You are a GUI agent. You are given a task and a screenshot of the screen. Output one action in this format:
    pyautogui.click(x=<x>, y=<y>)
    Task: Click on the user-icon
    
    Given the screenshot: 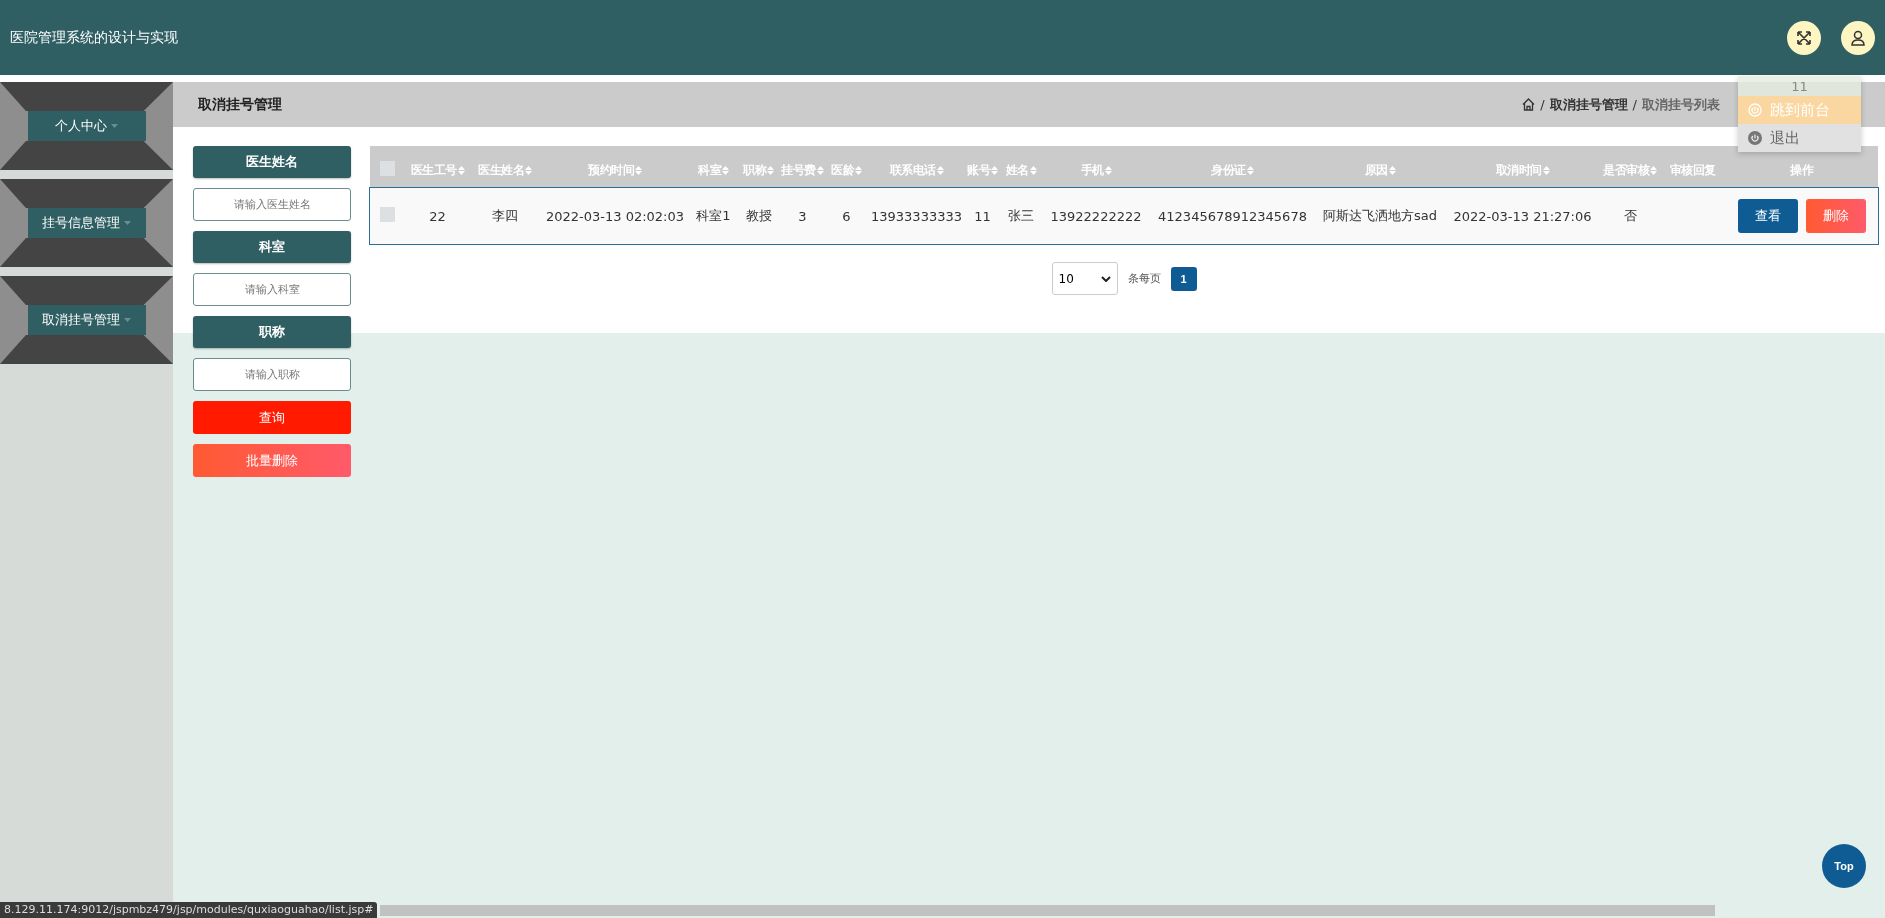 What is the action you would take?
    pyautogui.click(x=1858, y=37)
    